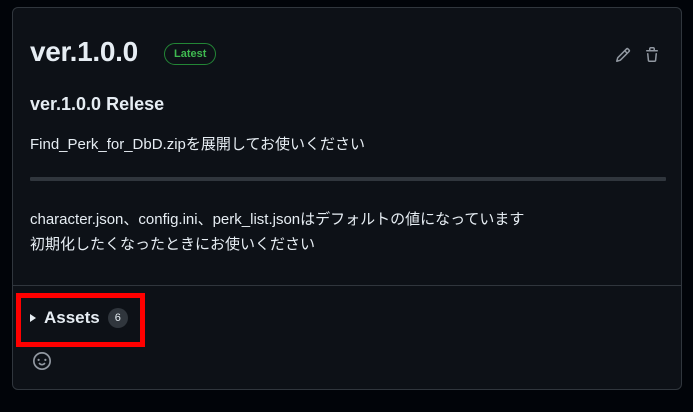 This screenshot has width=693, height=412. I want to click on add-reaction-button, so click(42, 361).